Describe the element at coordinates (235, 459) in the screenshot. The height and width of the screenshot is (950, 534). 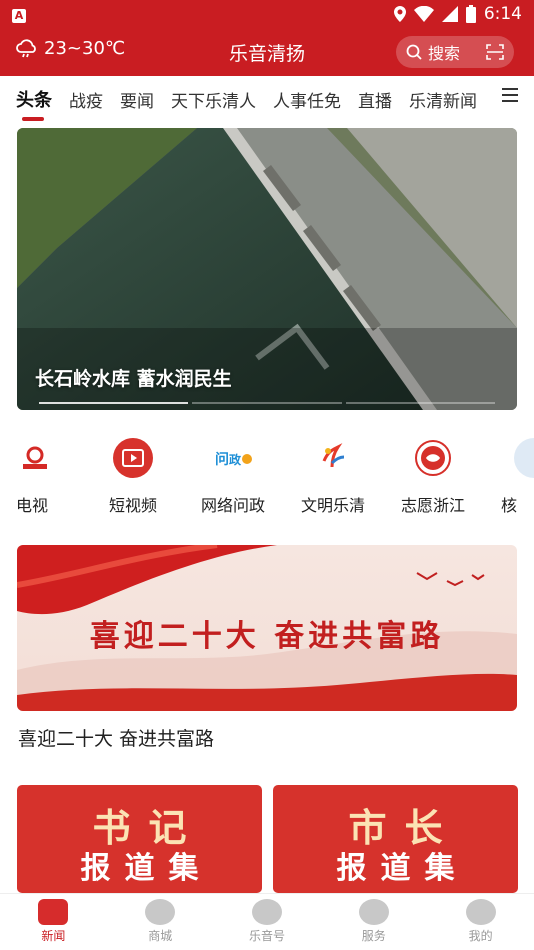
I see `svg-text: 政` at that location.